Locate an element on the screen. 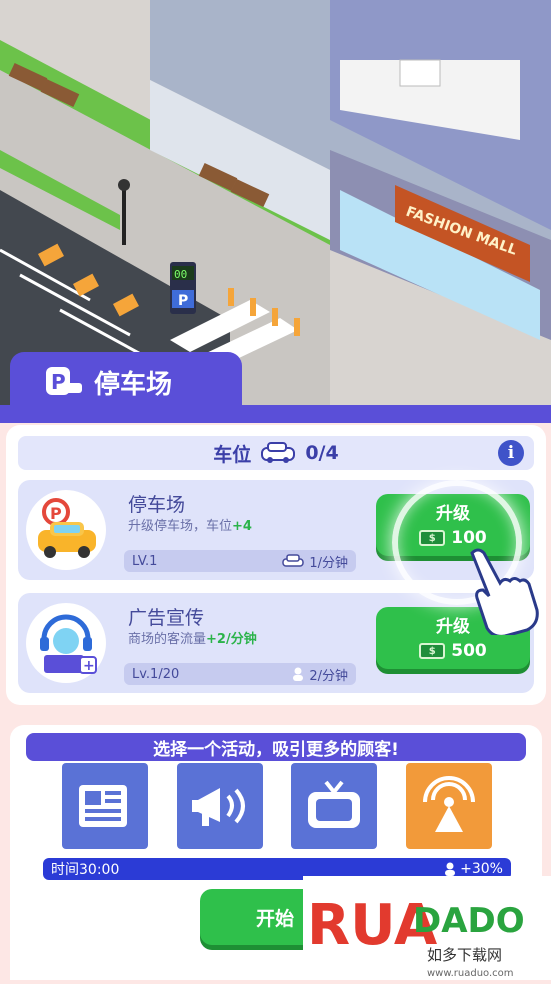 The image size is (551, 984). radio-broadcast-icon is located at coordinates (449, 804).